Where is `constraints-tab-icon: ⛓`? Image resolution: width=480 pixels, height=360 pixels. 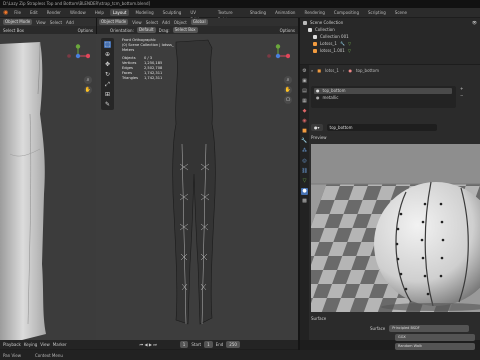 constraints-tab-icon: ⛓ is located at coordinates (304, 171).